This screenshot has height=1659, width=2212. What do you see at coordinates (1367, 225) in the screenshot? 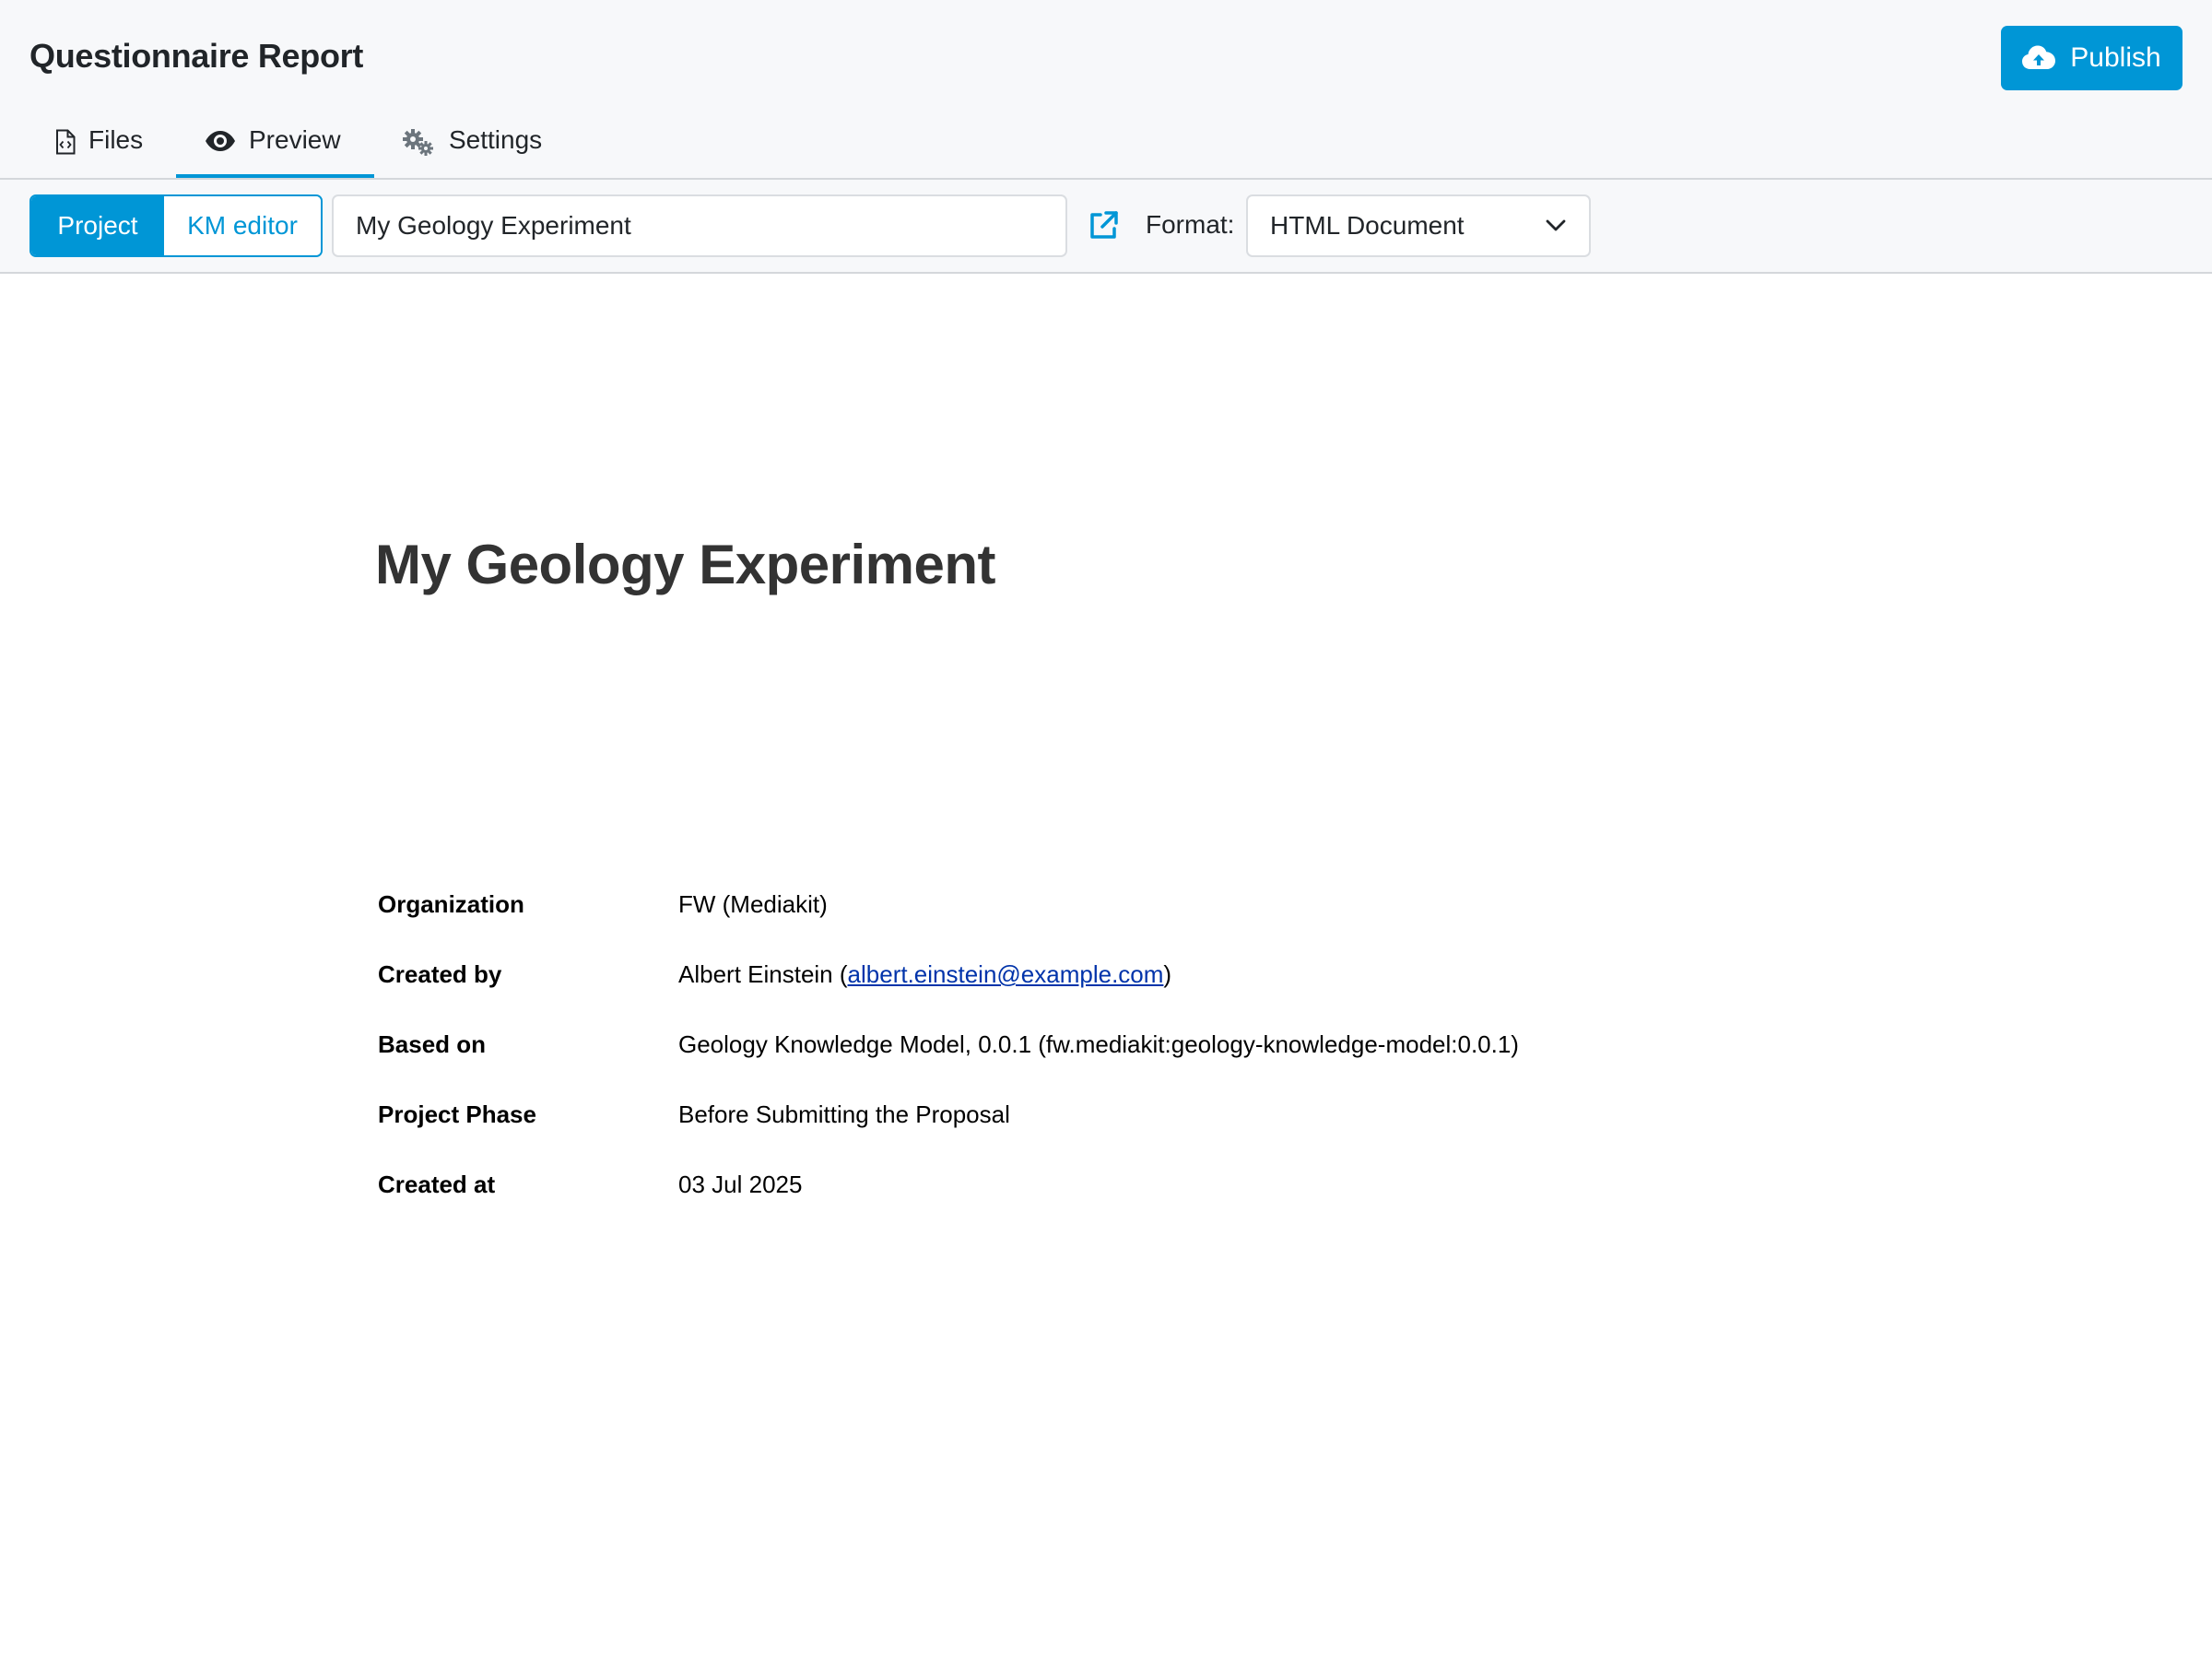
I see `format-select-value: HTML Document` at bounding box center [1367, 225].